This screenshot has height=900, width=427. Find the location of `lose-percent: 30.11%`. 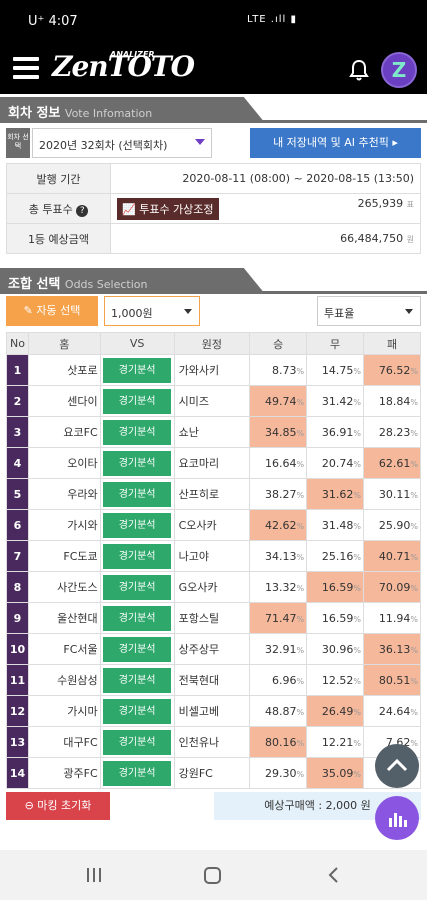

lose-percent: 30.11% is located at coordinates (392, 494).